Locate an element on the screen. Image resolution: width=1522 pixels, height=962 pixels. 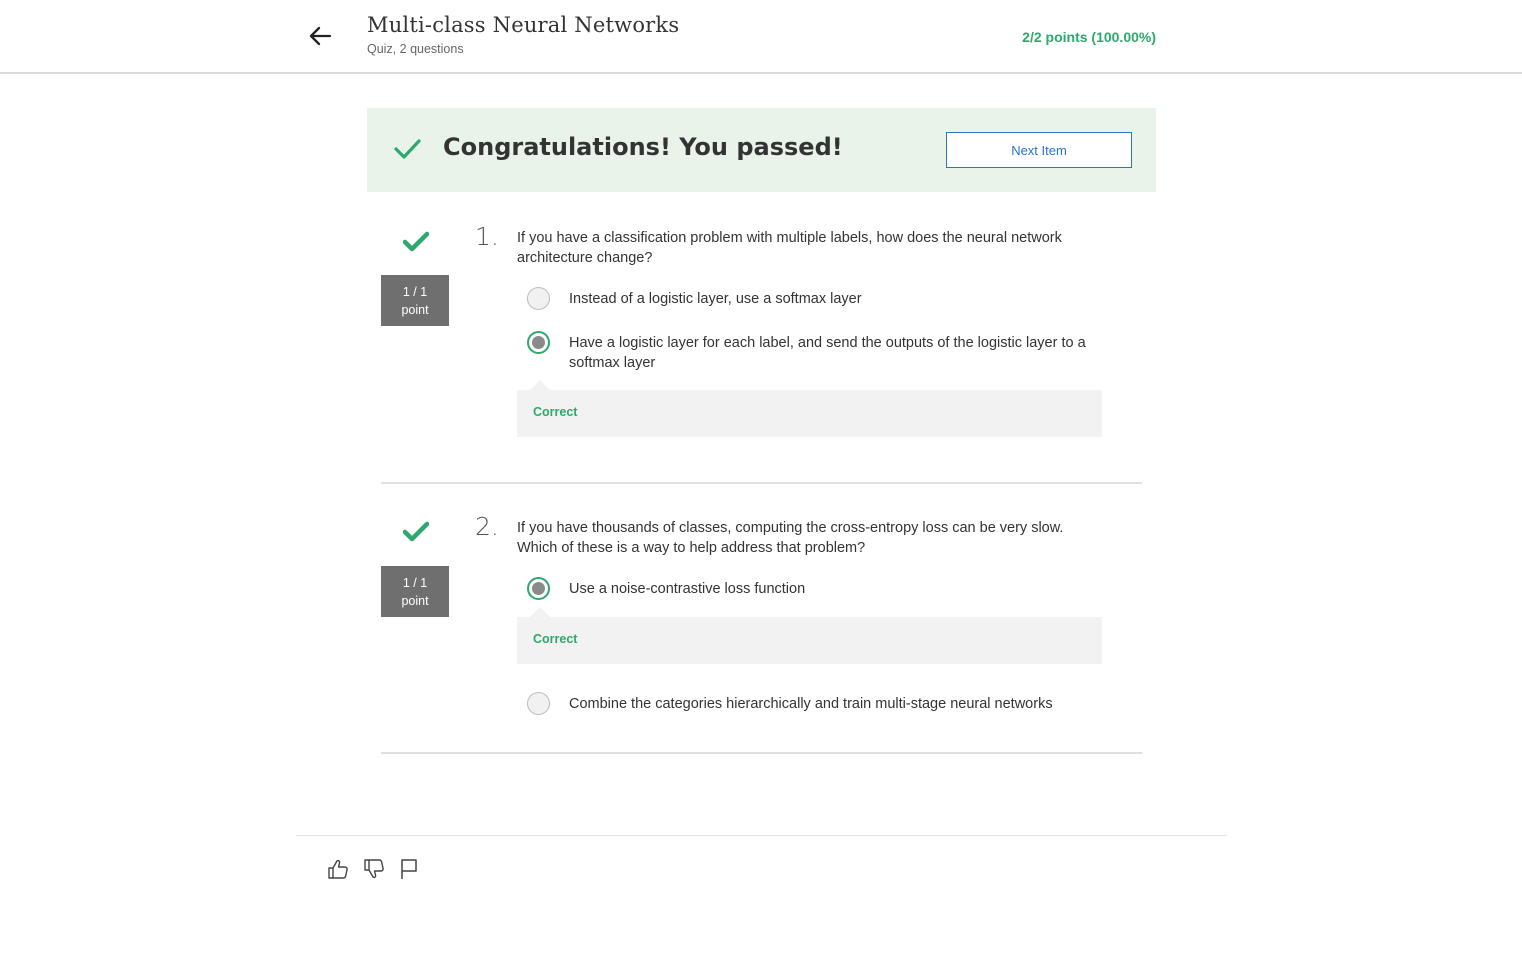
page-subtitle: Quiz, 2 questions is located at coordinates (415, 49).